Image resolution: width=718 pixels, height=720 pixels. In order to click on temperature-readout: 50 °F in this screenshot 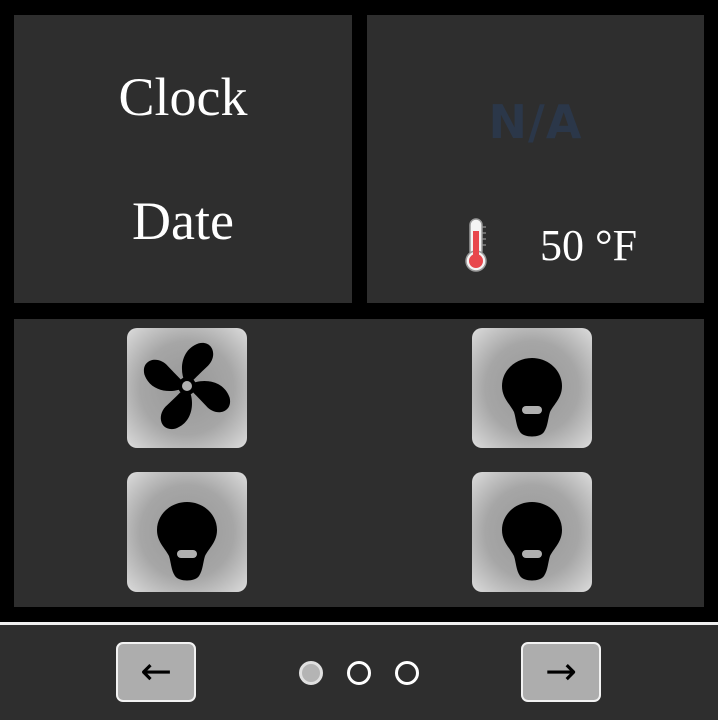, I will do `click(589, 245)`.